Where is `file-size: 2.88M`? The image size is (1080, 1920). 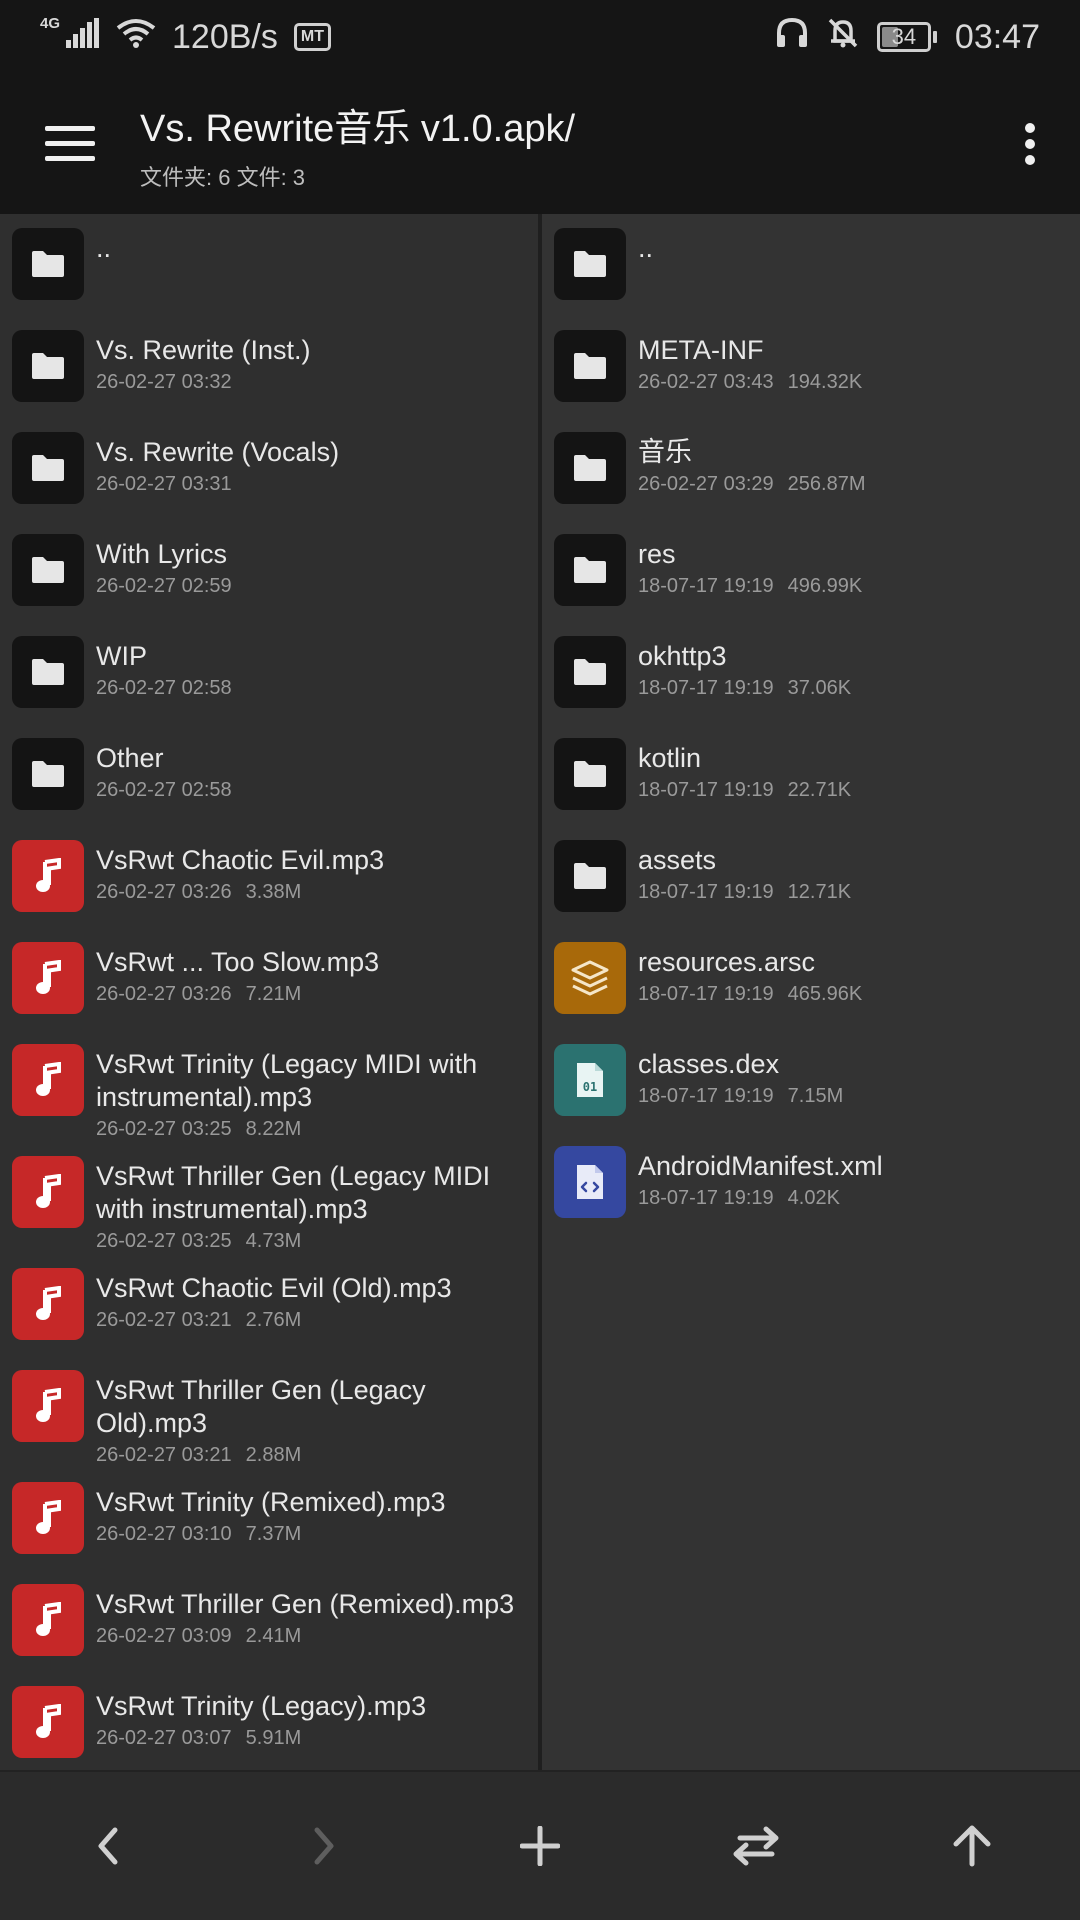 file-size: 2.88M is located at coordinates (273, 1455).